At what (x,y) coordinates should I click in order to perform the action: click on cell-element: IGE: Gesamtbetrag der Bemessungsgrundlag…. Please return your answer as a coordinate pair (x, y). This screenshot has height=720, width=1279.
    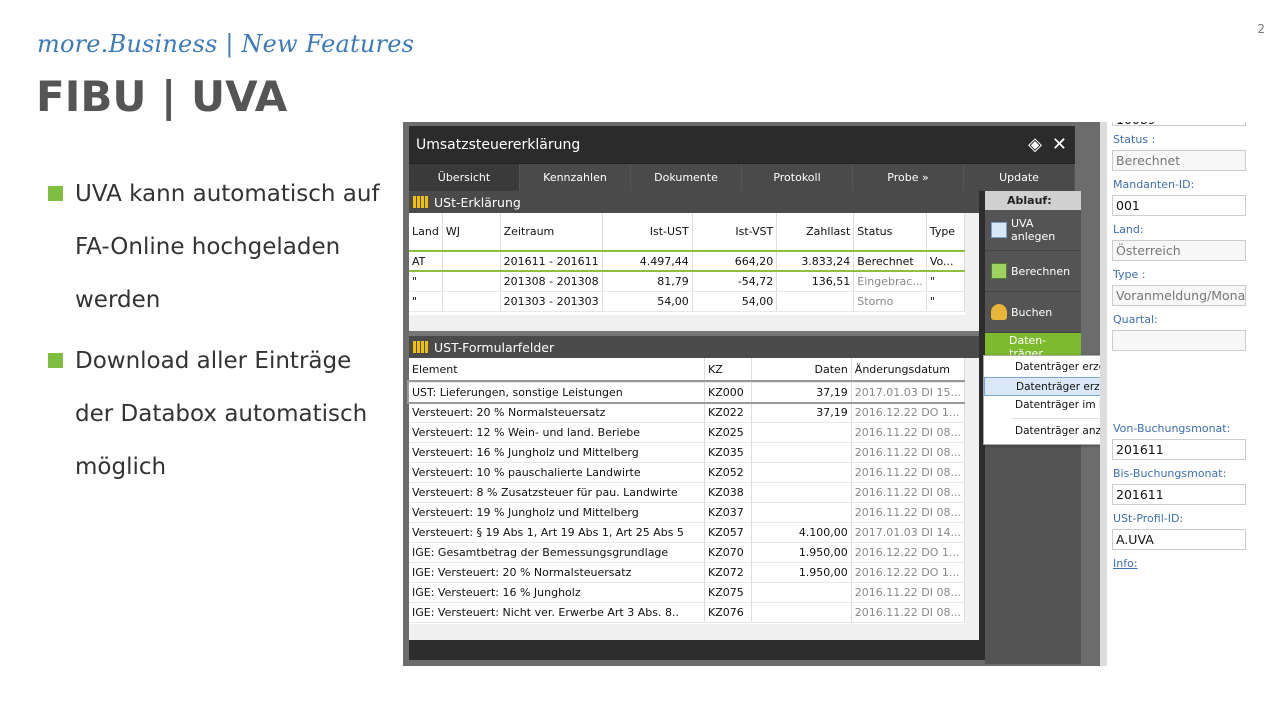
    Looking at the image, I should click on (557, 552).